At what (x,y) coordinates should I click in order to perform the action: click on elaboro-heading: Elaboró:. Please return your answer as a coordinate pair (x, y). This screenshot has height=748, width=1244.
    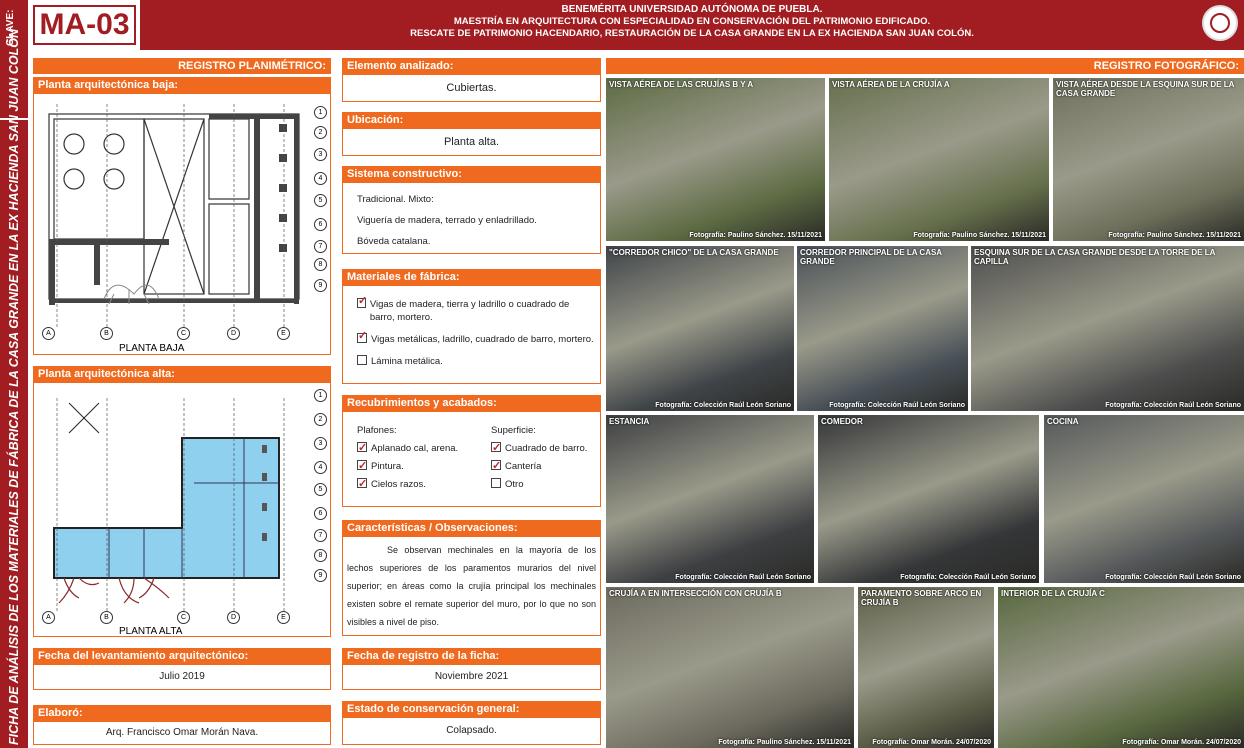
    Looking at the image, I should click on (182, 713).